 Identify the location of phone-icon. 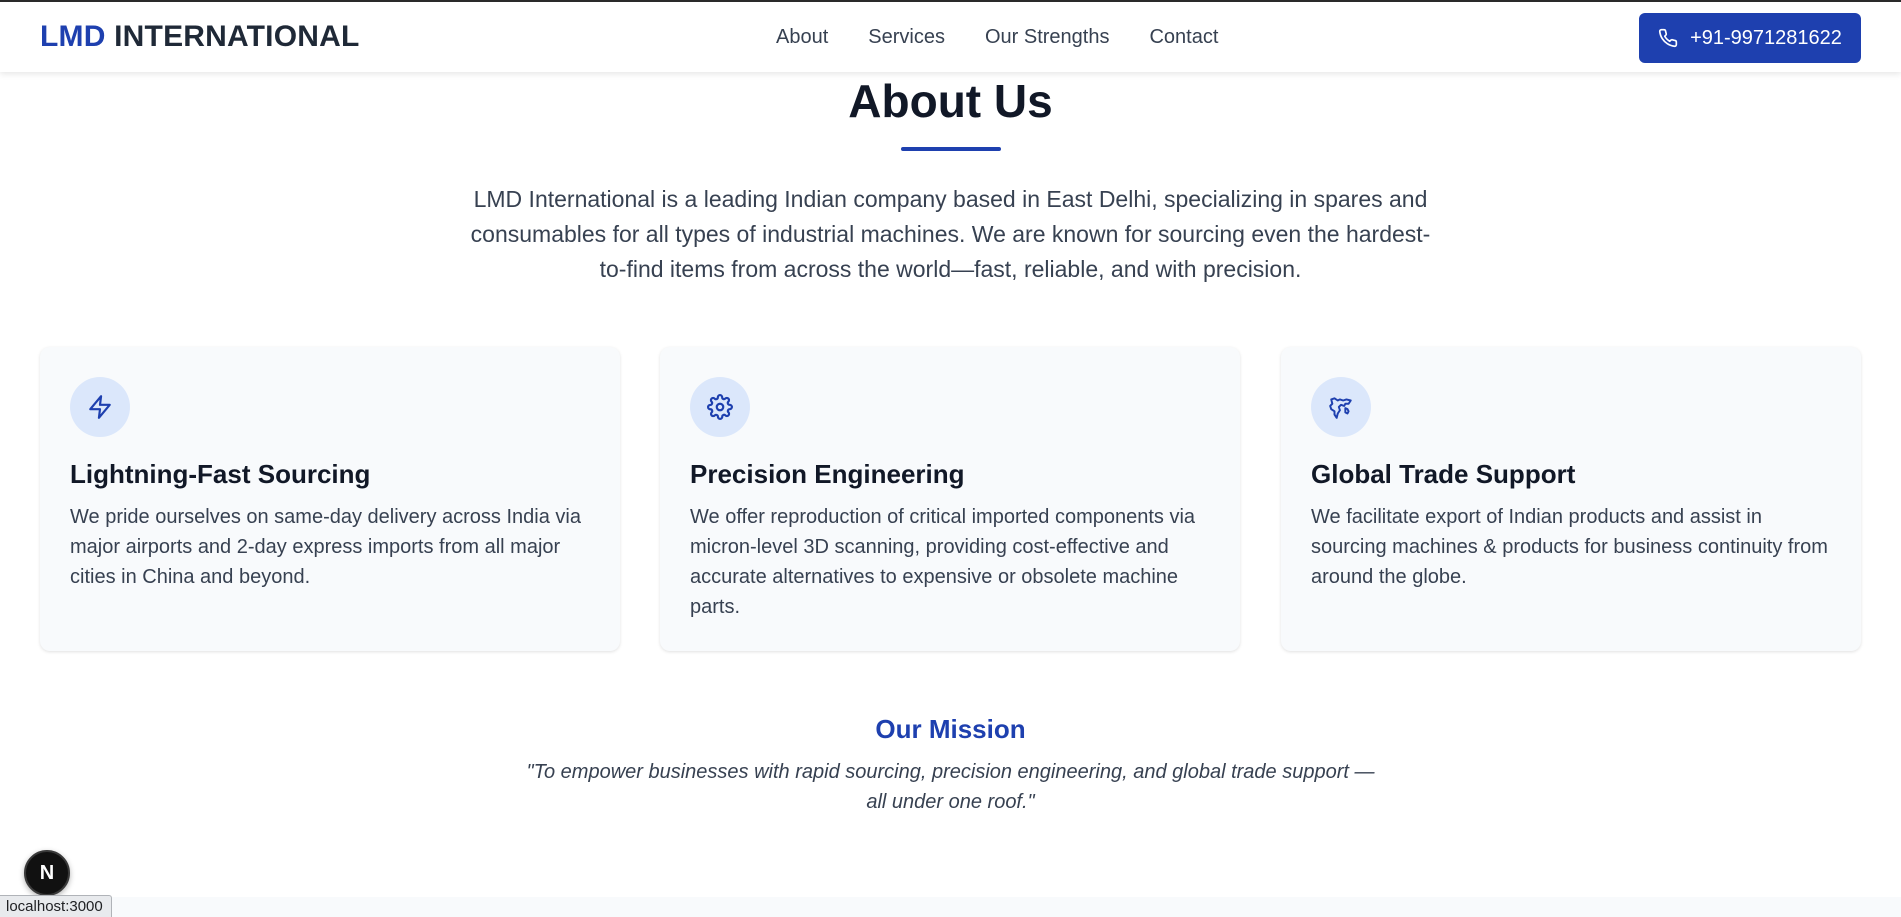
(1668, 38).